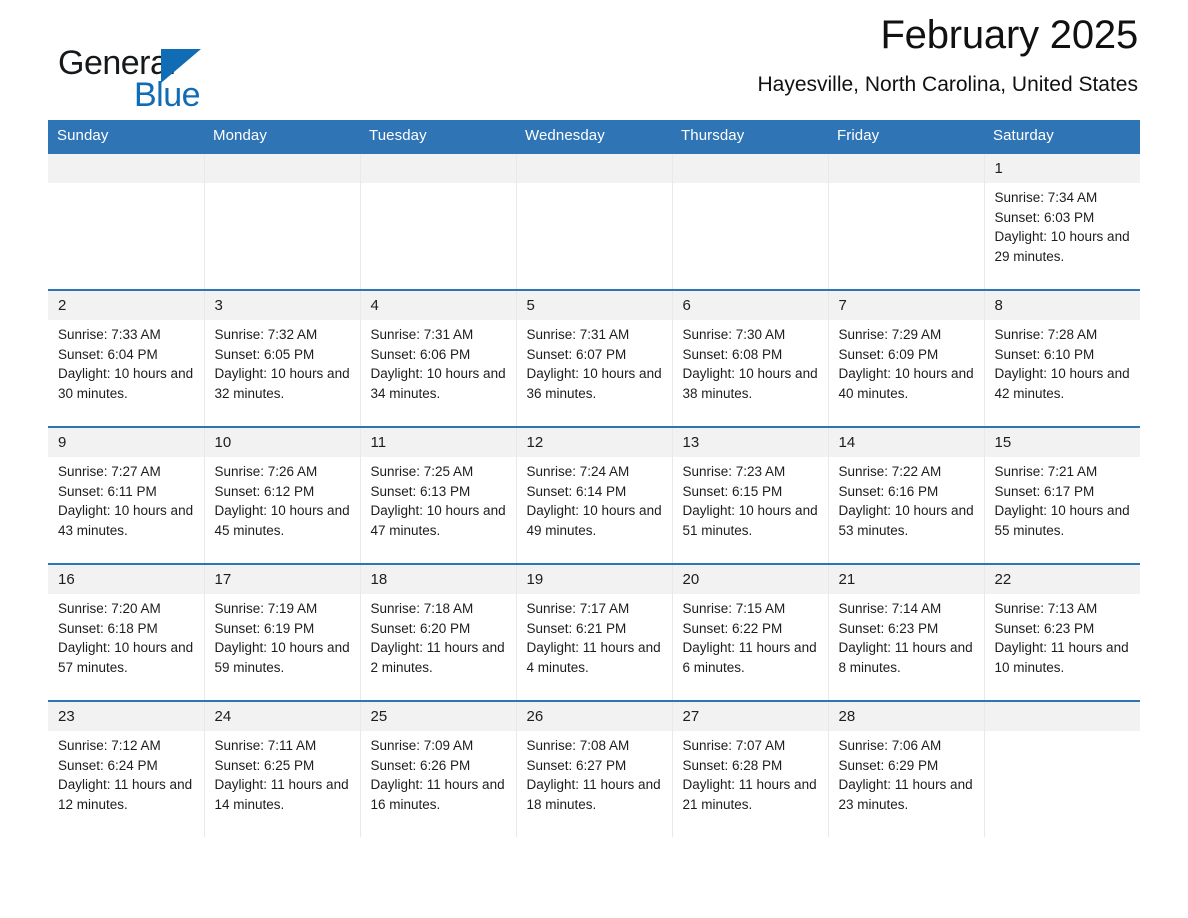 Image resolution: width=1188 pixels, height=918 pixels. Describe the element at coordinates (438, 305) in the screenshot. I see `day-number: 4` at that location.